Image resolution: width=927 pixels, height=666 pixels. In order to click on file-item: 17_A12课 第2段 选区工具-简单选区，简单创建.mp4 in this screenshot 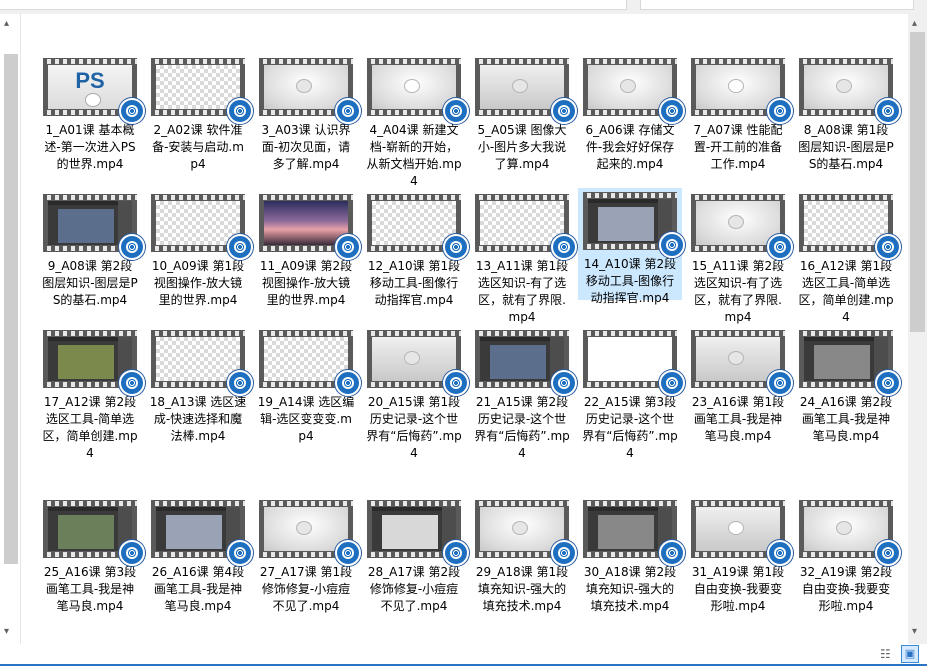, I will do `click(91, 394)`.